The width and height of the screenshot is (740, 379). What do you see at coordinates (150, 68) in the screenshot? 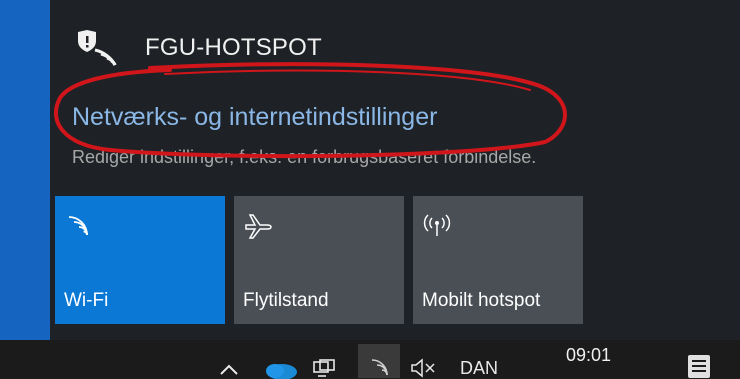
I see `connection-status-dot` at bounding box center [150, 68].